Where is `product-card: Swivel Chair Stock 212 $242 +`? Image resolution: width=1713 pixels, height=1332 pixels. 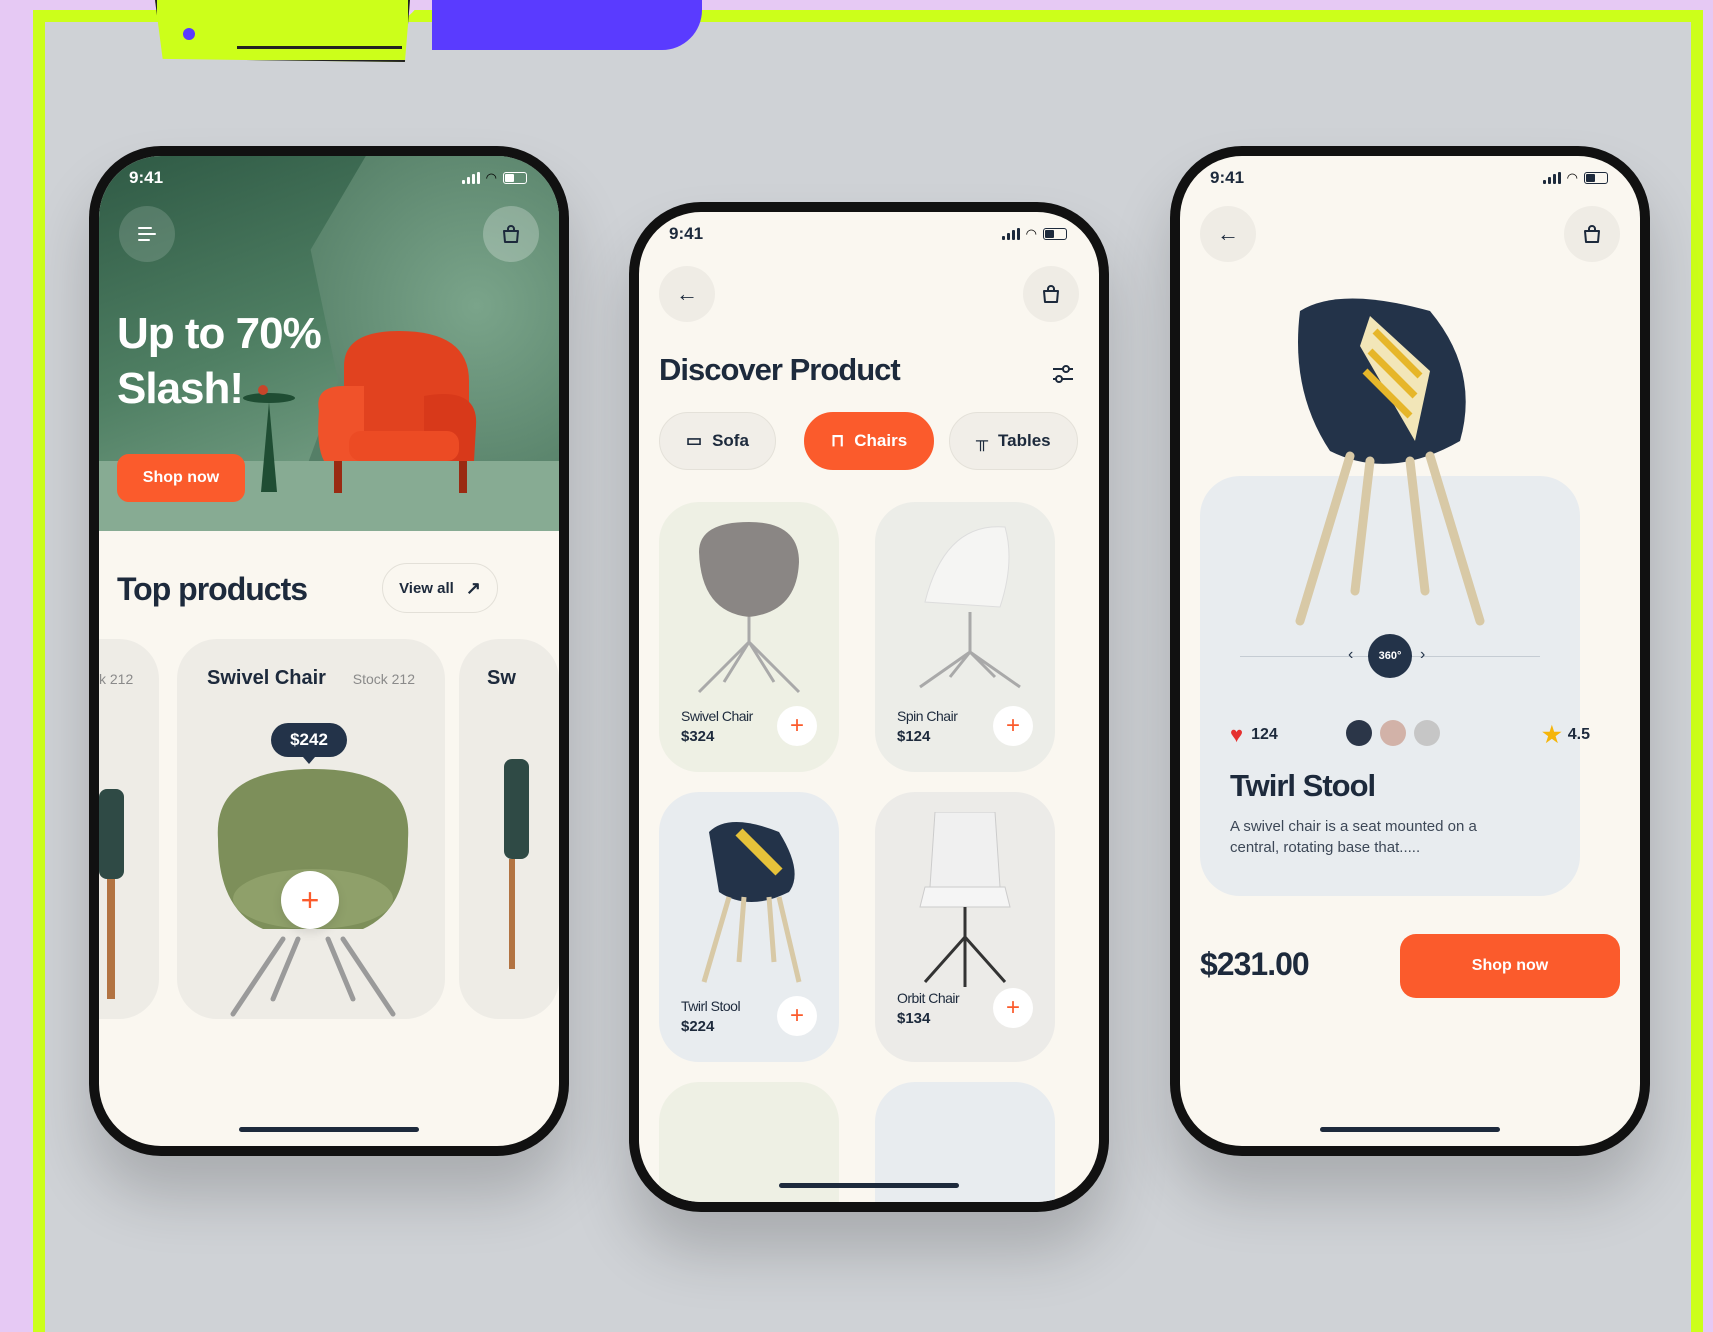
product-card: Swivel Chair Stock 212 $242 + is located at coordinates (311, 829).